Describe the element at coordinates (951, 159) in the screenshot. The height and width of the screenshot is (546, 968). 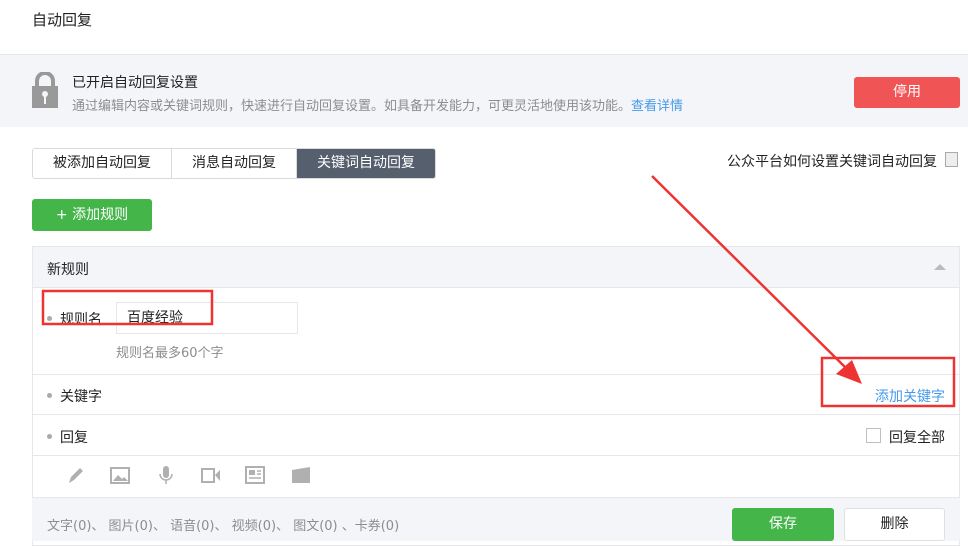
I see `document-icon` at that location.